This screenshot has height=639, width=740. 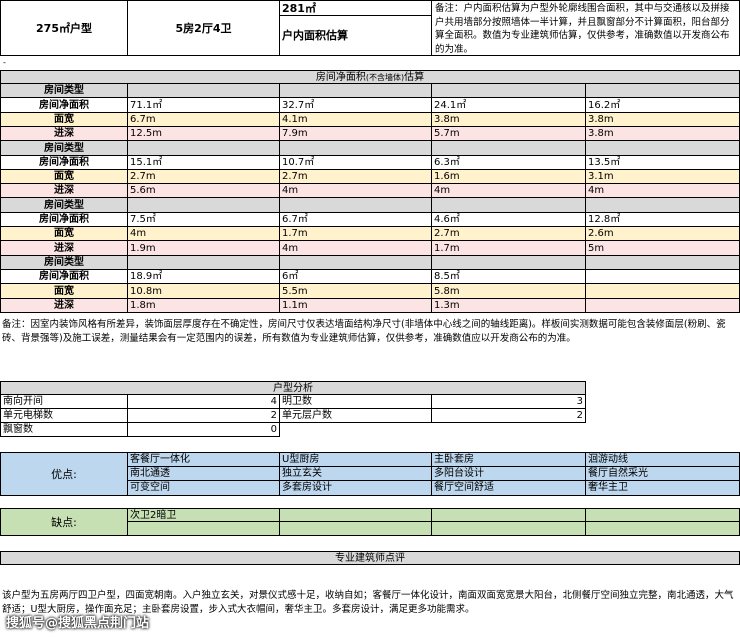 What do you see at coordinates (663, 134) in the screenshot?
I see `room-depth-cell: 3.8m` at bounding box center [663, 134].